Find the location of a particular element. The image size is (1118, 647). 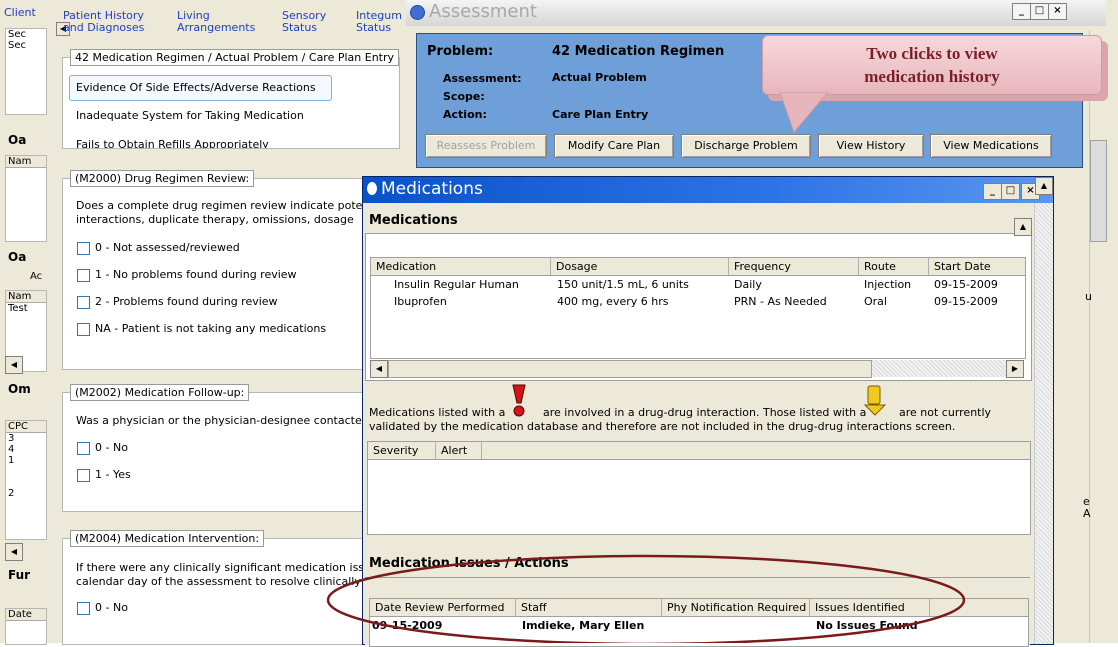

m2000-option-2: 2 - Problems found during review is located at coordinates (177, 302).